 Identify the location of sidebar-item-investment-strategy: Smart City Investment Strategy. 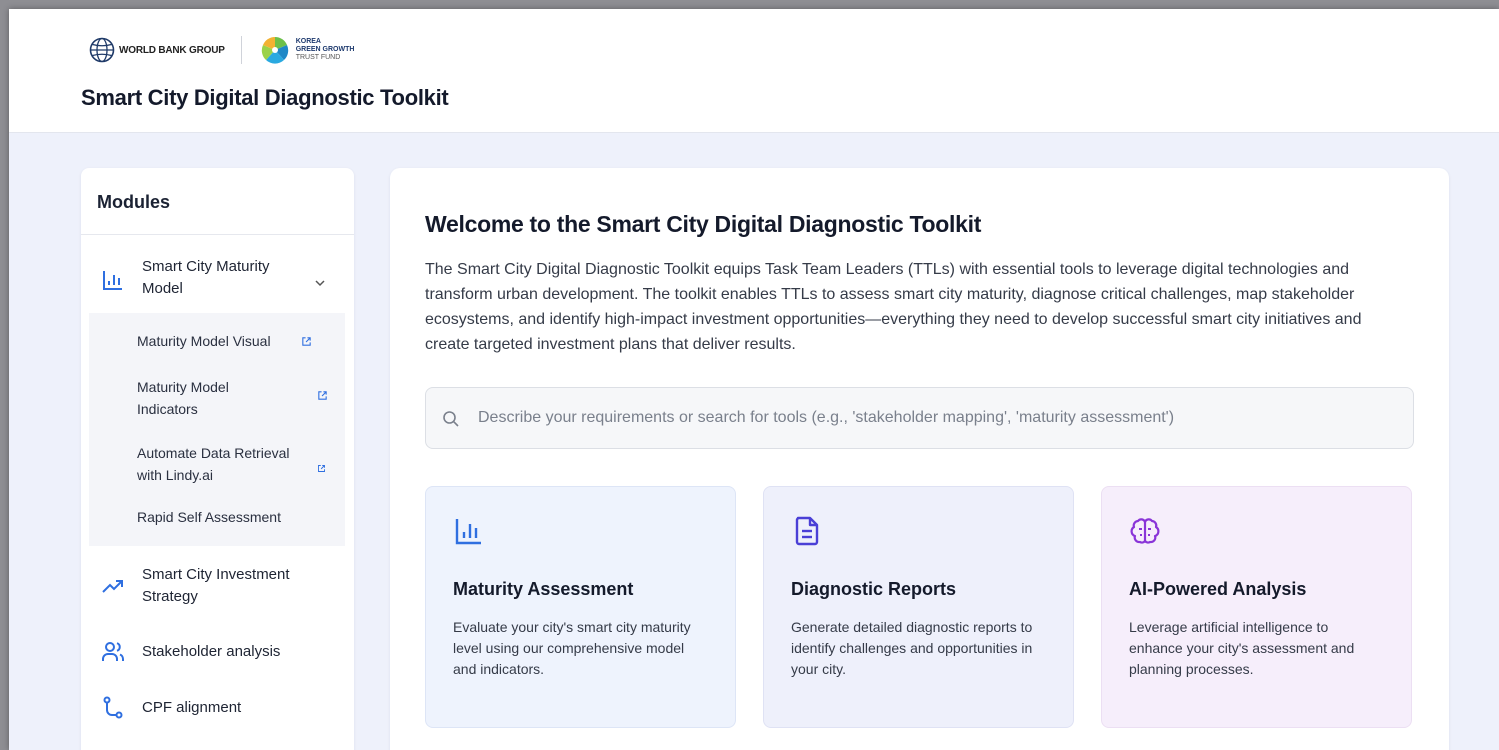
(217, 586).